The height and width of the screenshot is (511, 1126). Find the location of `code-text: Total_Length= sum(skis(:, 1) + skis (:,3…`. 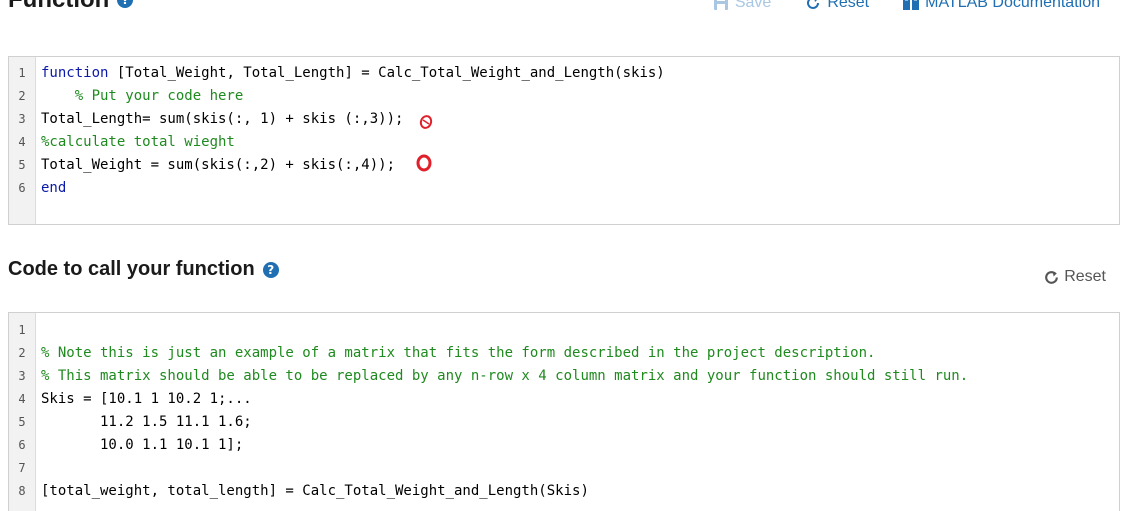

code-text: Total_Length= sum(skis(:, 1) + skis (:,3… is located at coordinates (222, 119).